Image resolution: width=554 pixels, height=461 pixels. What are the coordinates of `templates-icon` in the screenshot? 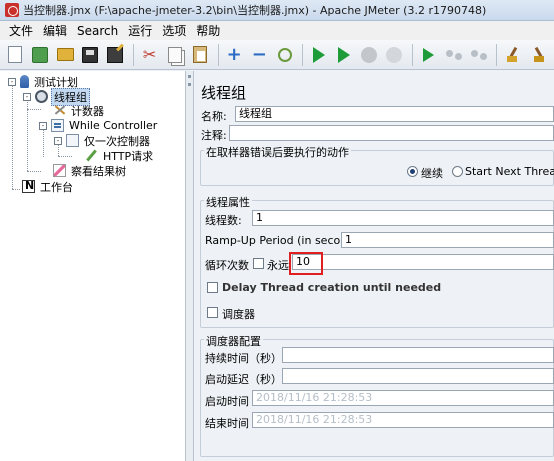 It's located at (39, 54).